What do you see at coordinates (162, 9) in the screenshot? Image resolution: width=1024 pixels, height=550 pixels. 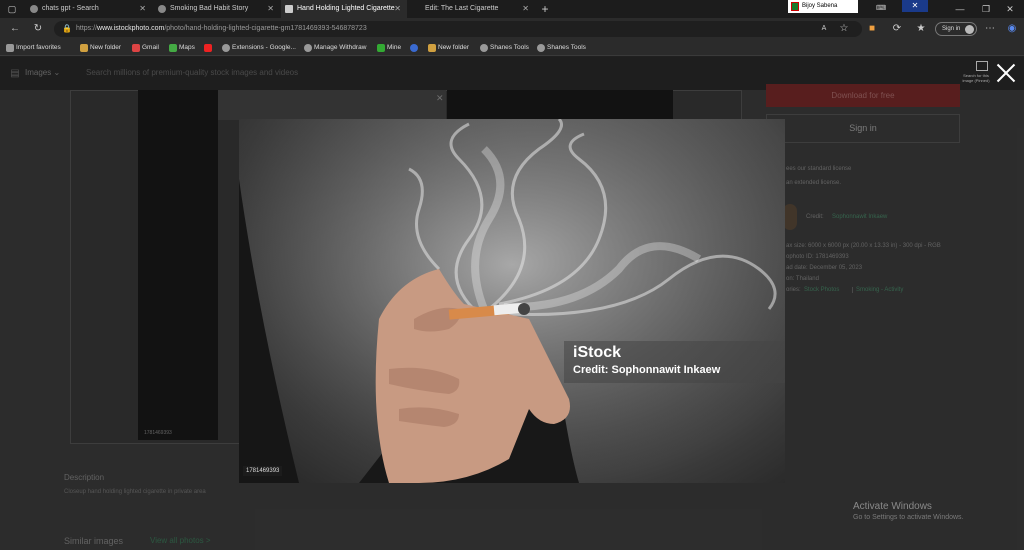 I see `site-icon` at bounding box center [162, 9].